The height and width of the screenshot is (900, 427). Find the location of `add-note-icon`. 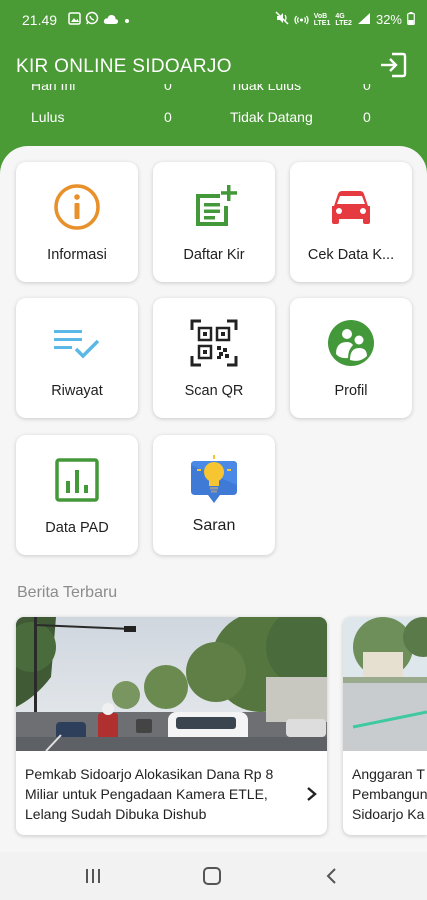

add-note-icon is located at coordinates (214, 207).